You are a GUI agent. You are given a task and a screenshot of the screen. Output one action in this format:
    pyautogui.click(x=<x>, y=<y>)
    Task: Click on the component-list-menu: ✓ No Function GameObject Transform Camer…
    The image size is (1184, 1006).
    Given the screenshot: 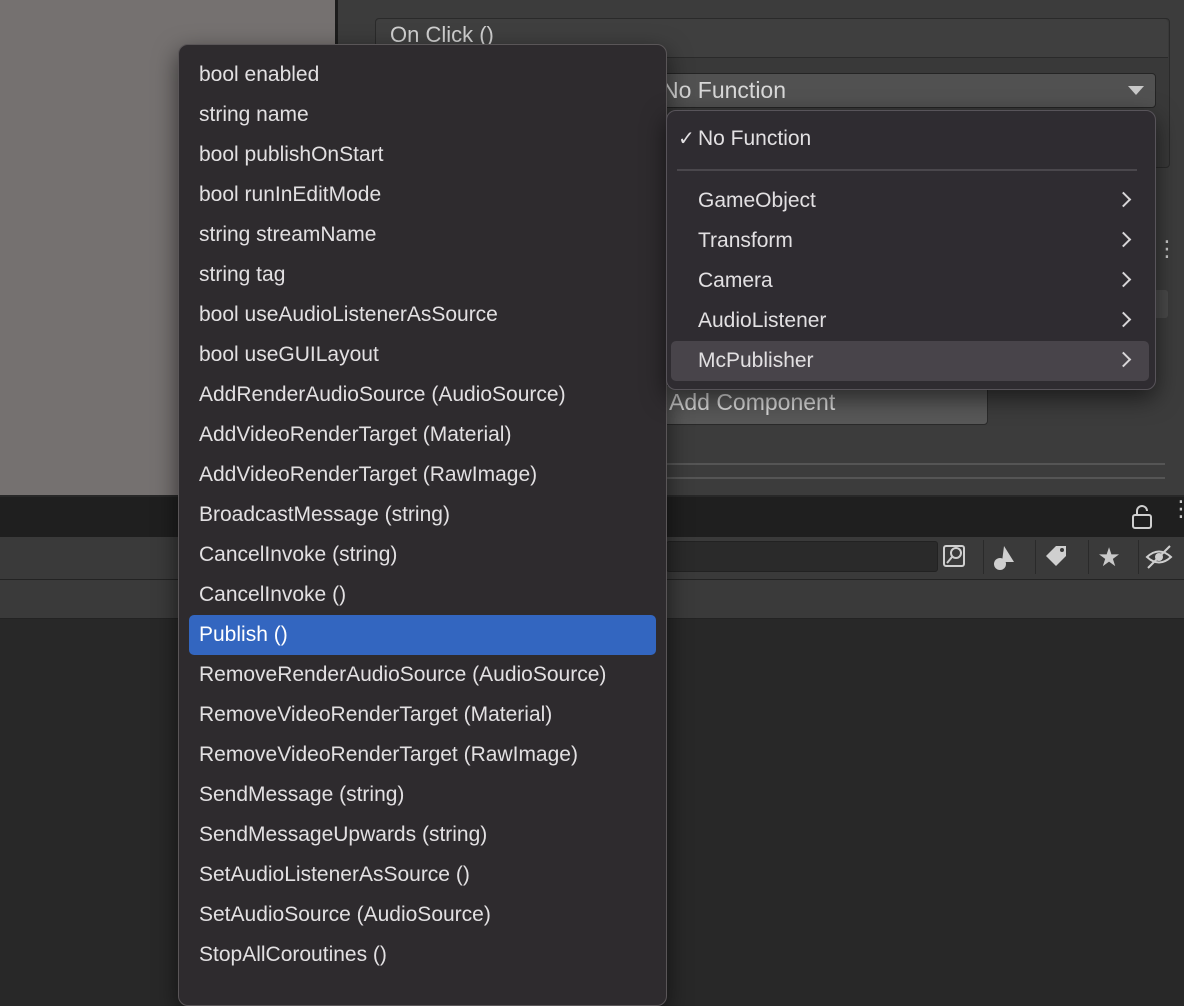 What is the action you would take?
    pyautogui.click(x=911, y=250)
    